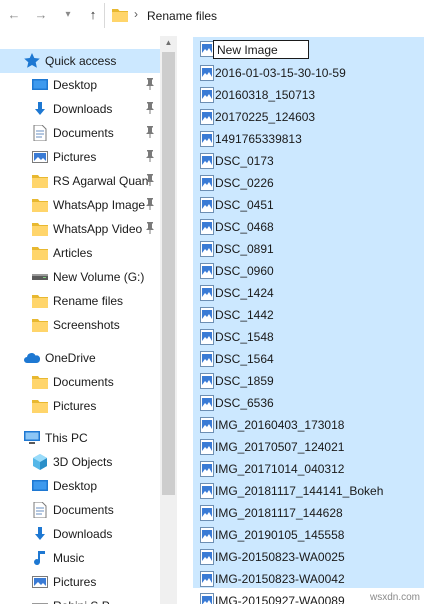 The width and height of the screenshot is (424, 604). What do you see at coordinates (244, 293) in the screenshot?
I see `file-name: DSC_1424` at bounding box center [244, 293].